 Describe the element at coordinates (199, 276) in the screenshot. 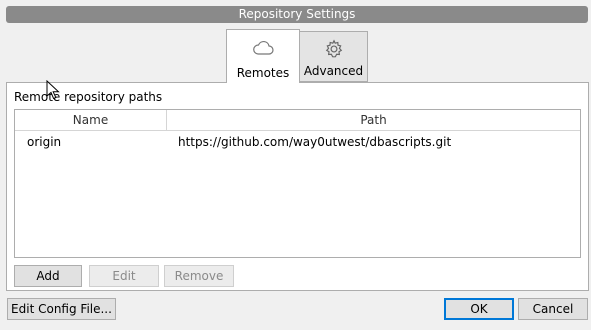

I see `remove-button: Remove` at that location.